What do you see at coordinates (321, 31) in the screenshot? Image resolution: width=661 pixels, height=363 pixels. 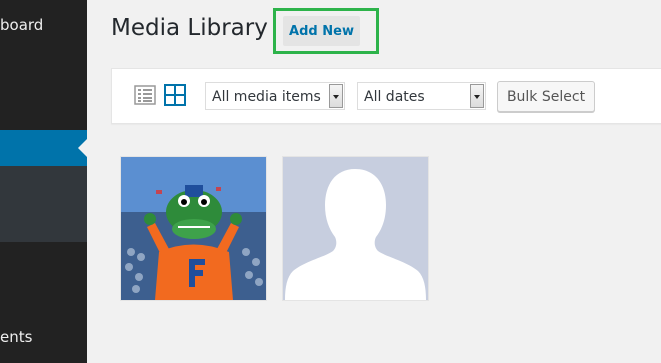 I see `add-new-button: Add New` at bounding box center [321, 31].